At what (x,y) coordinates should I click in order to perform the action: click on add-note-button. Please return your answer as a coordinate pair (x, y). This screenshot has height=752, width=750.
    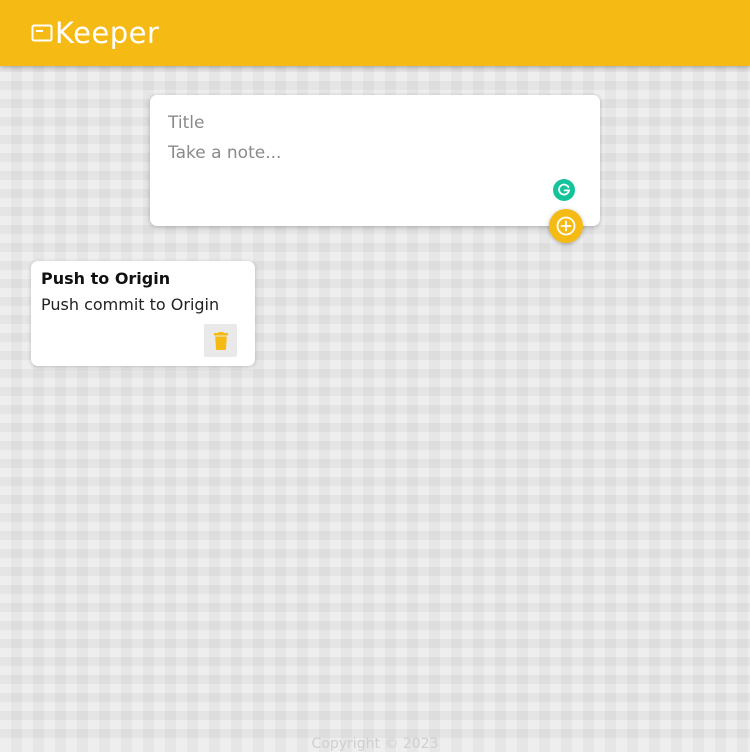
    Looking at the image, I should click on (566, 226).